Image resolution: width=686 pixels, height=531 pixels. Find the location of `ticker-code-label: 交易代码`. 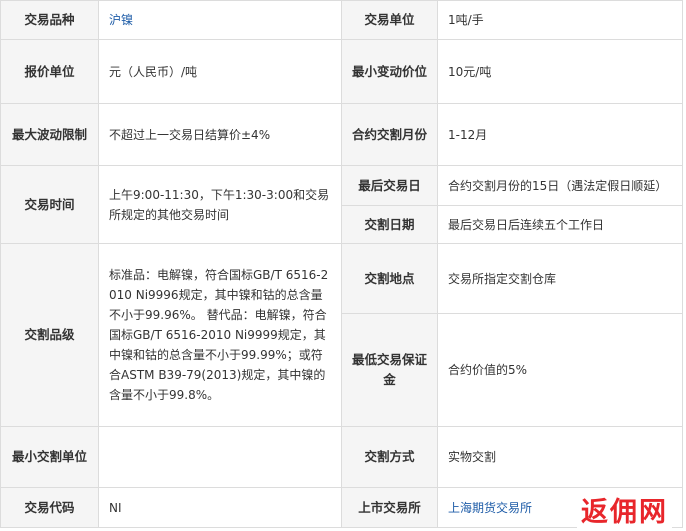

ticker-code-label: 交易代码 is located at coordinates (49, 507).